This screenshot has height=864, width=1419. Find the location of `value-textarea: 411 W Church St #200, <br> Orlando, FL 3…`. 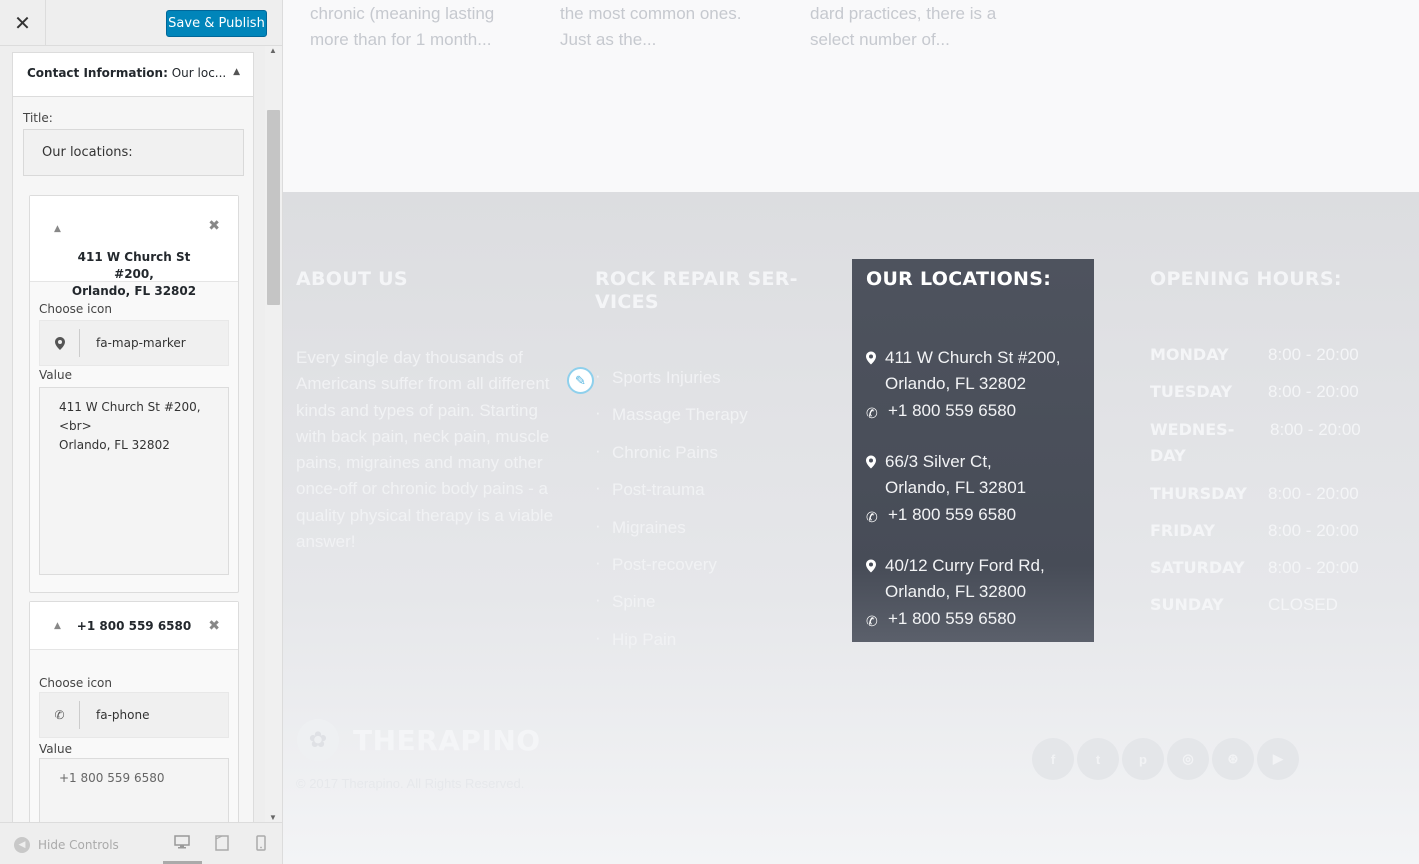

value-textarea: 411 W Church St #200, <br> Orlando, FL 3… is located at coordinates (134, 481).